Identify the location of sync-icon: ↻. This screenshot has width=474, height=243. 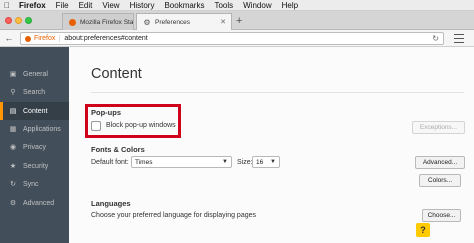
(13, 184).